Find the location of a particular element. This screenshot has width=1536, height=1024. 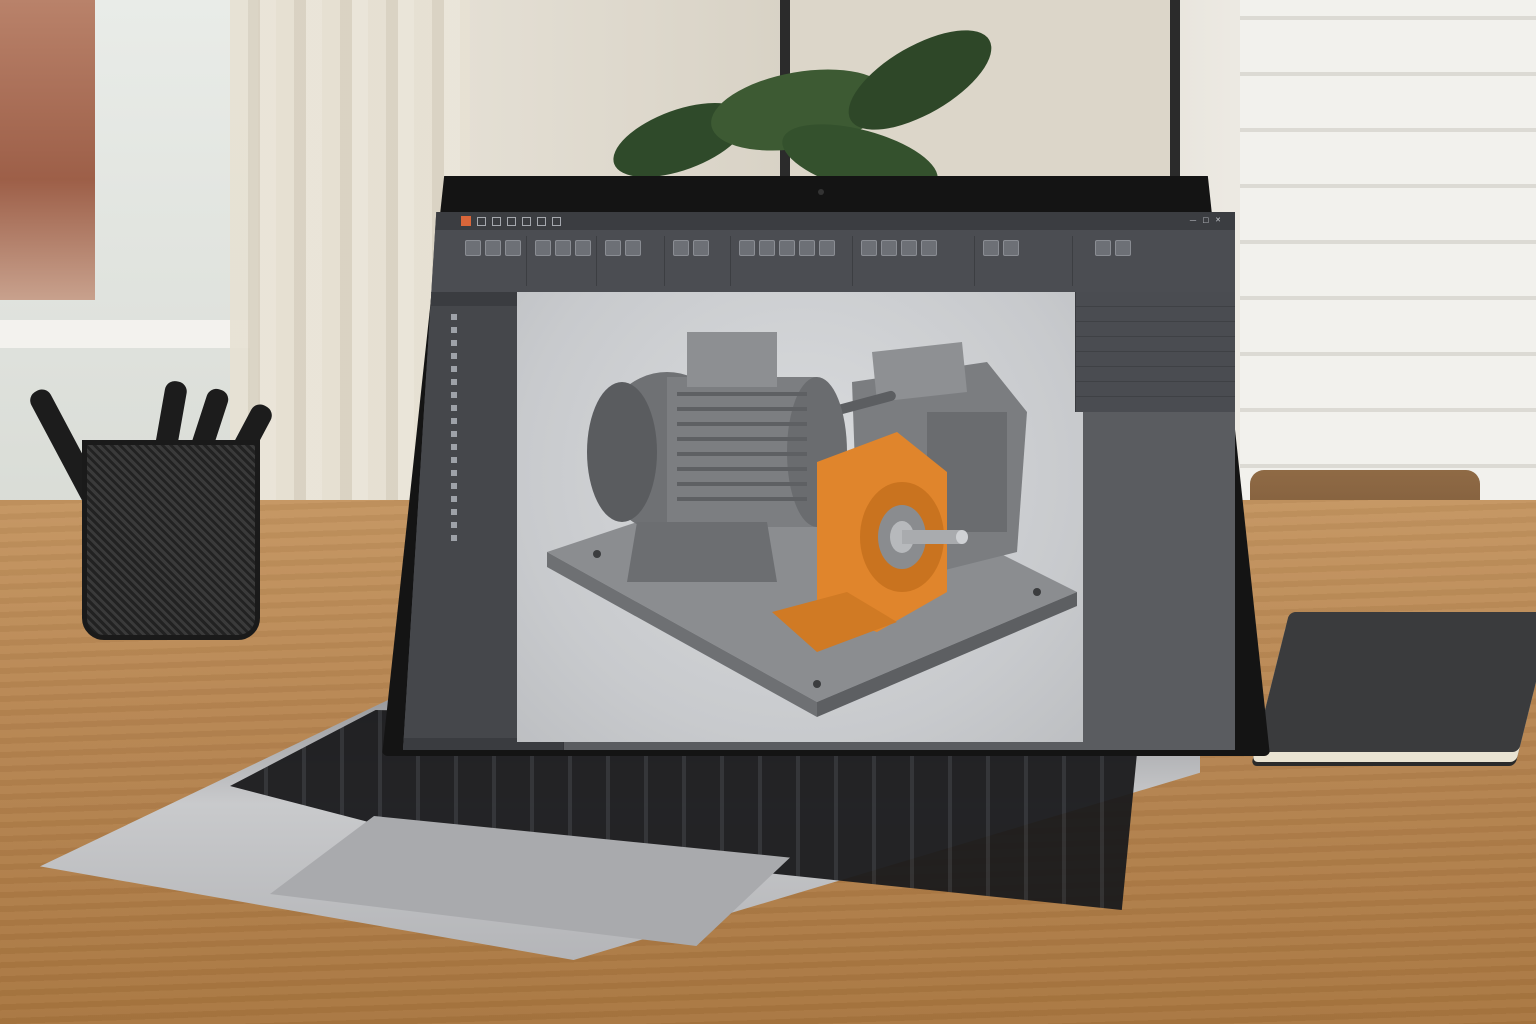

revolve-button is located at coordinates (513, 248).